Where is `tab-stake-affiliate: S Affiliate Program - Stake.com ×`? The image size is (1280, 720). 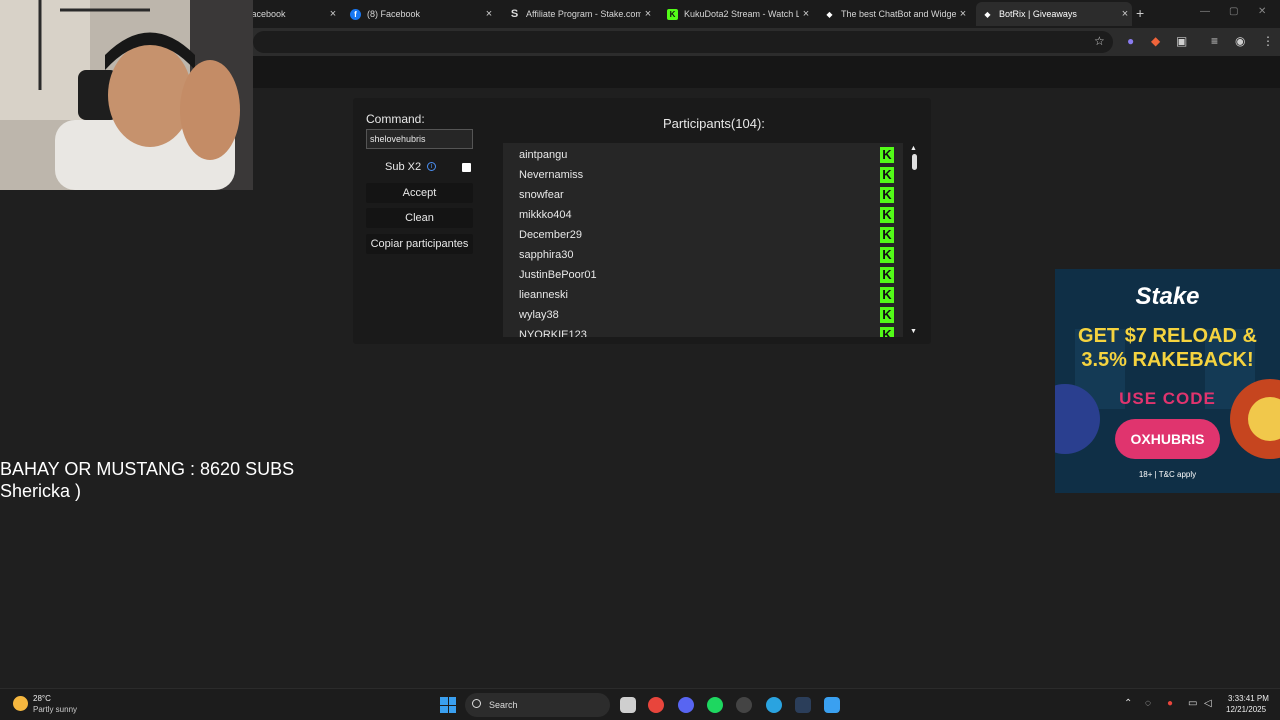 tab-stake-affiliate: S Affiliate Program - Stake.com × is located at coordinates (579, 14).